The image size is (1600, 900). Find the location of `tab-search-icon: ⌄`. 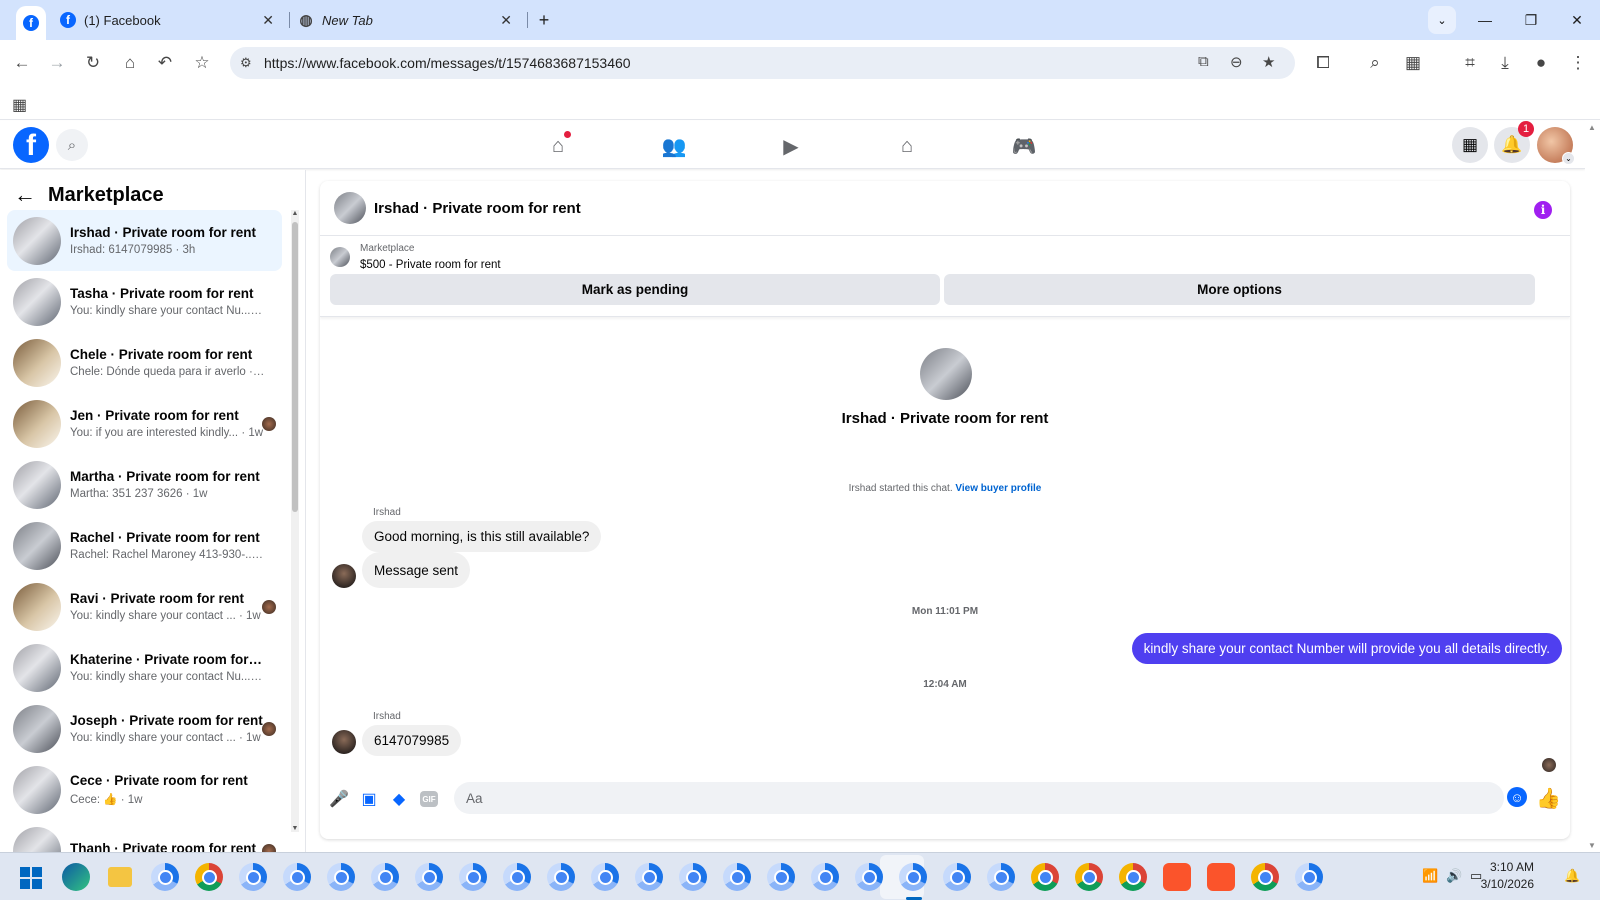

tab-search-icon: ⌄ is located at coordinates (1442, 20).